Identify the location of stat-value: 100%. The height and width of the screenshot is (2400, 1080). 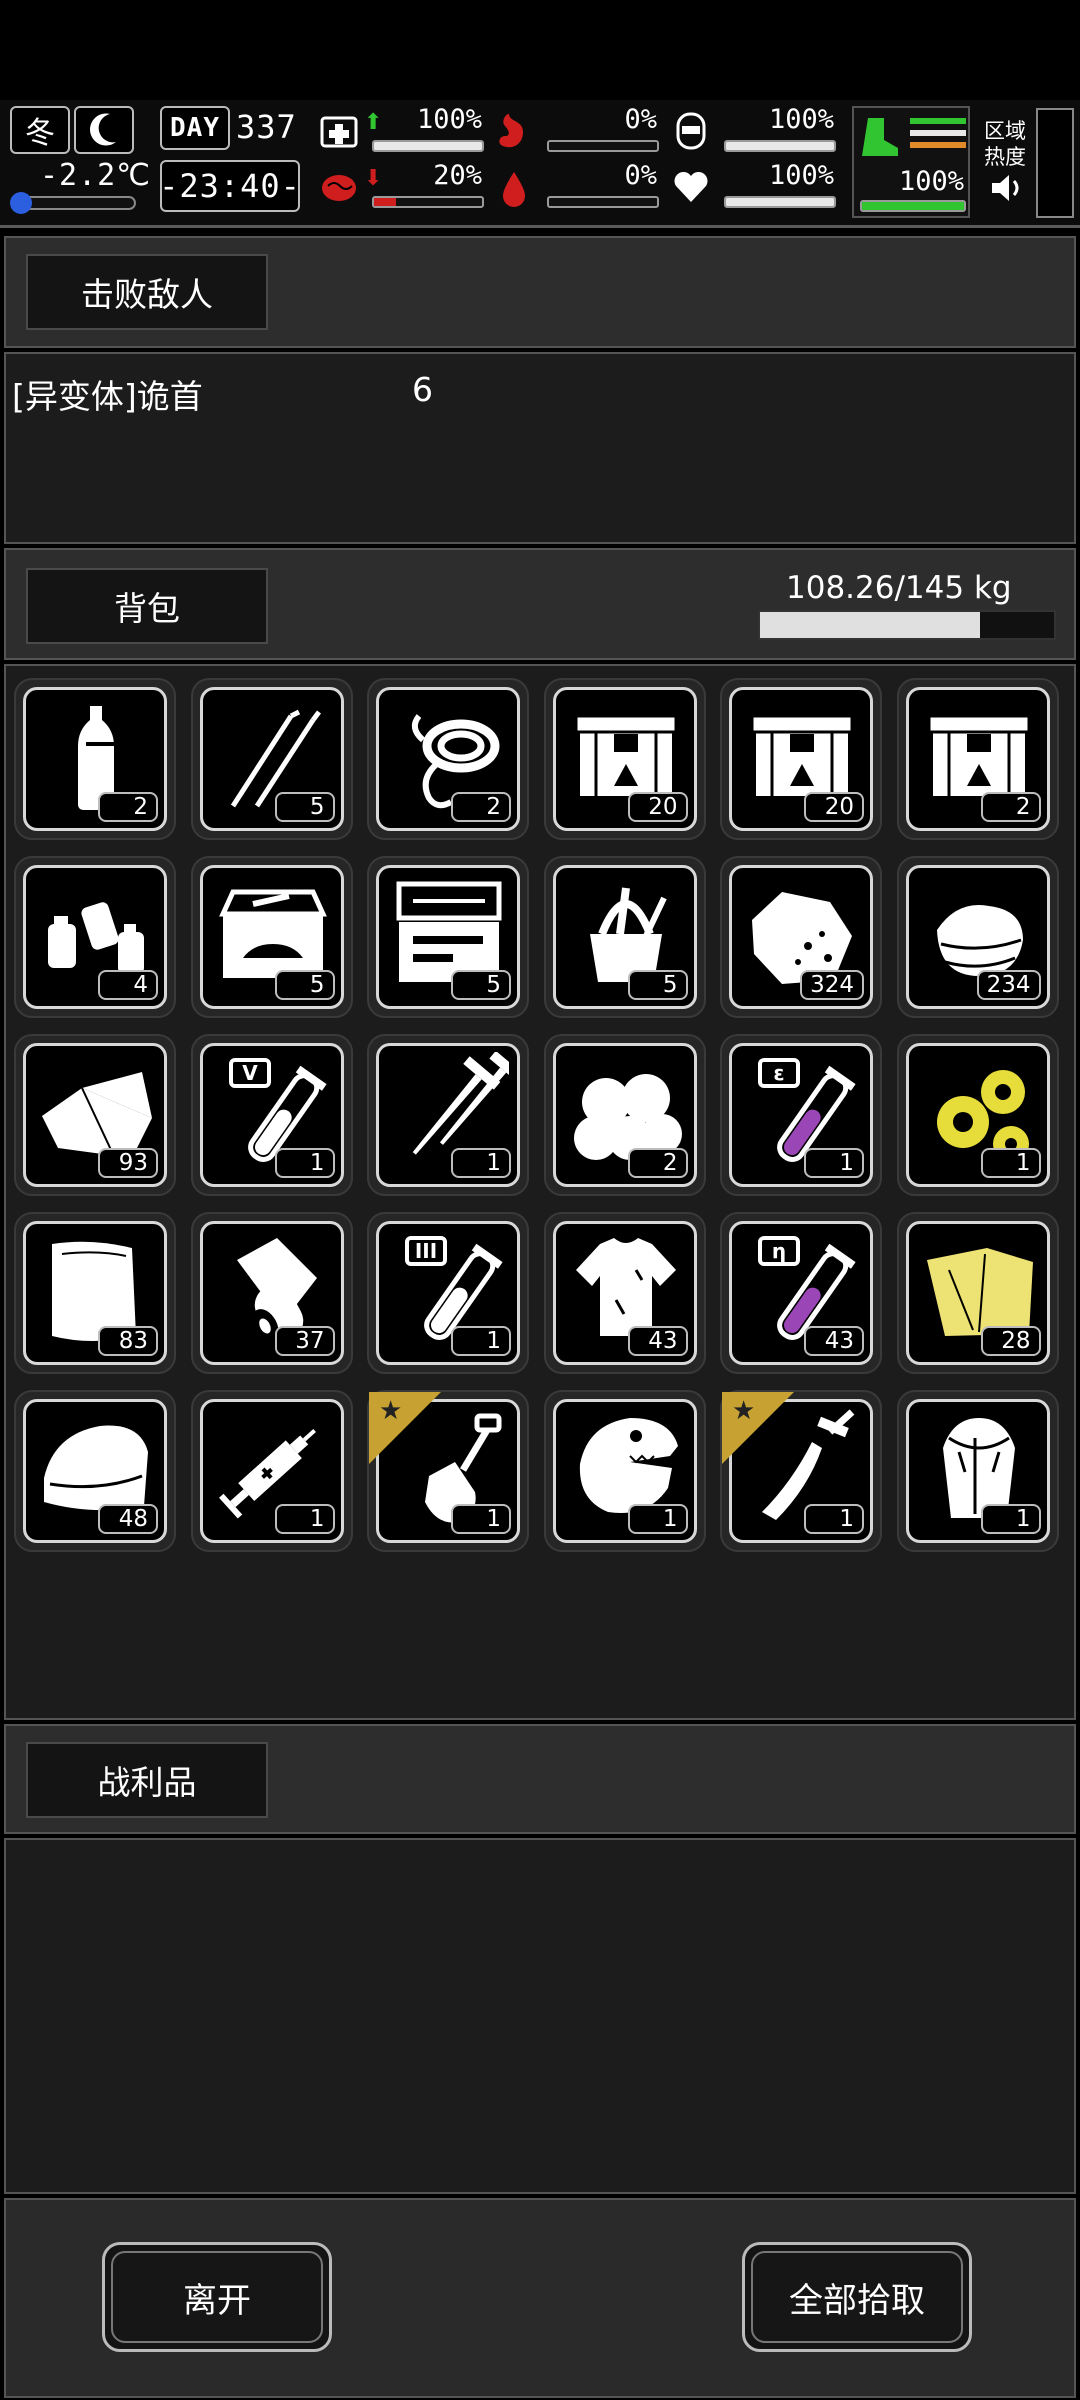
(449, 119).